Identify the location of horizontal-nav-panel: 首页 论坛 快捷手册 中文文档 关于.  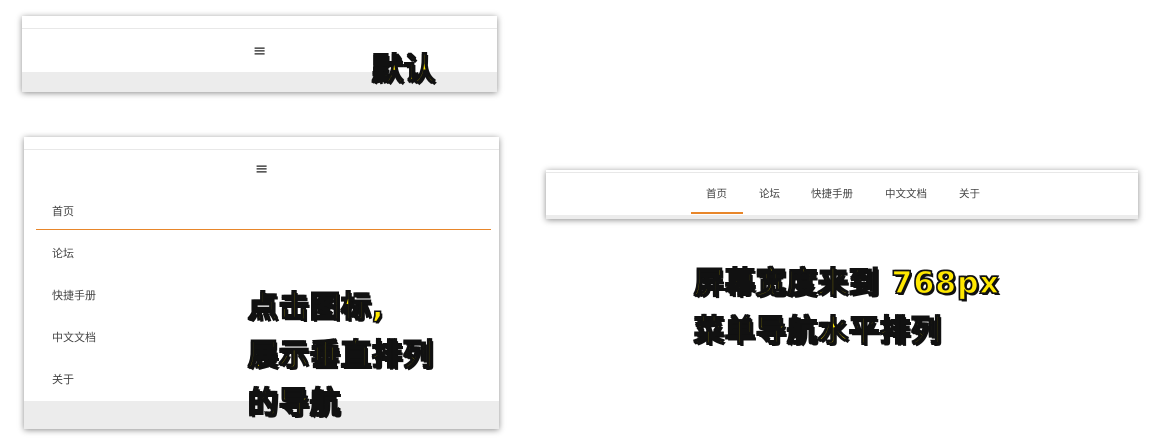
(842, 194).